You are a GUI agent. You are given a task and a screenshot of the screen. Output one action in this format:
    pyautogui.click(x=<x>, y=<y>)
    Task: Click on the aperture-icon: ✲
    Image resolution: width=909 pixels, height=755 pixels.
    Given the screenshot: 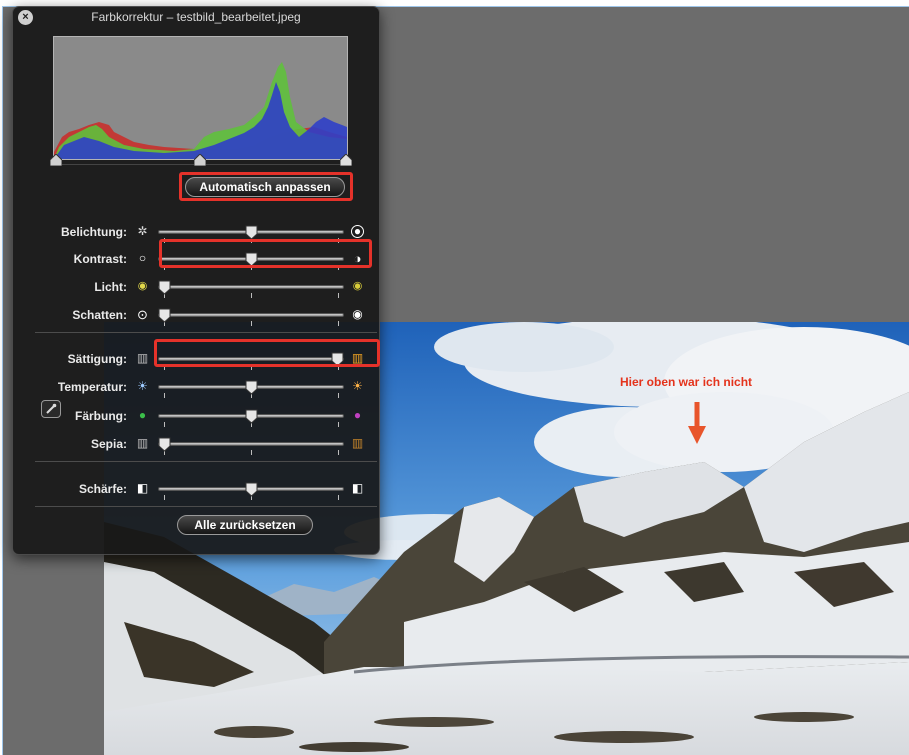 What is the action you would take?
    pyautogui.click(x=142, y=231)
    